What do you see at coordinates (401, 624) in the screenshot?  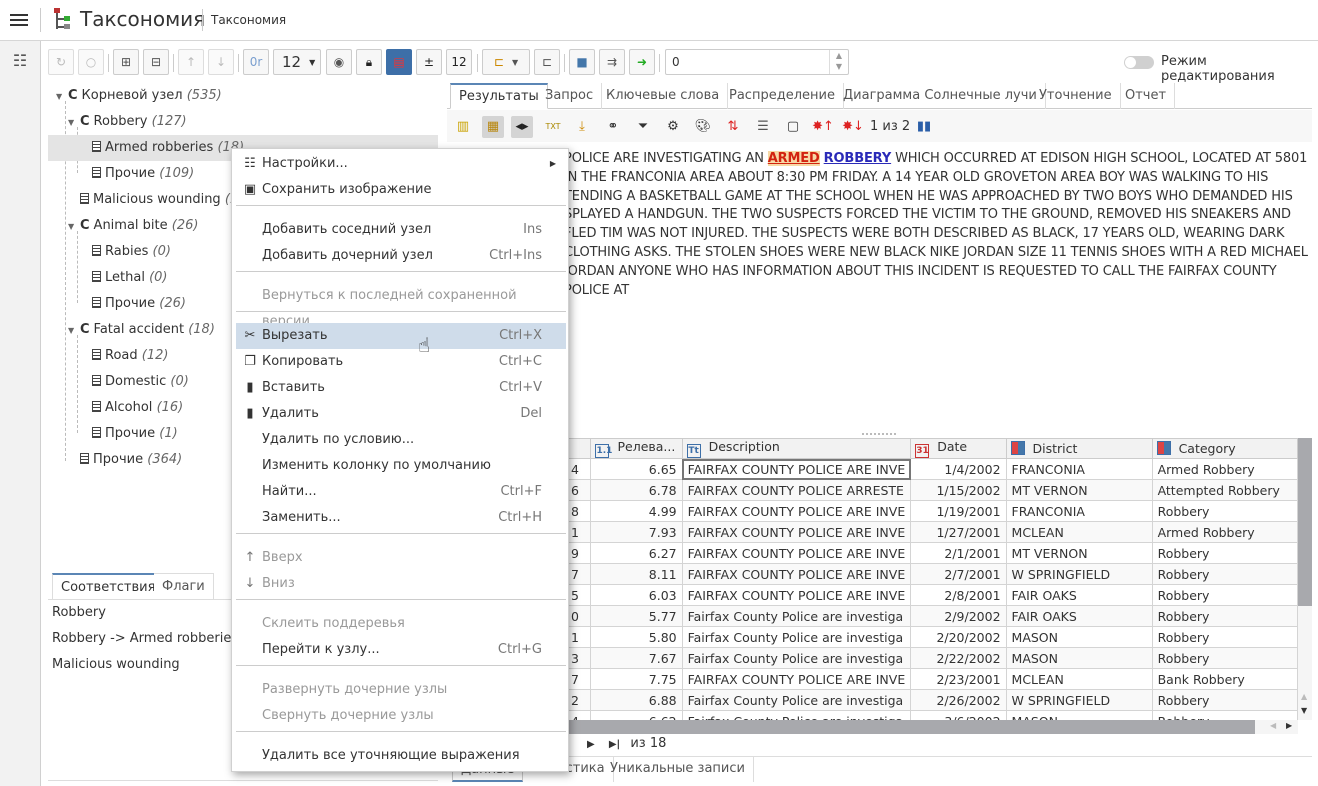 I see `menu-item: Склеить поддеревья` at bounding box center [401, 624].